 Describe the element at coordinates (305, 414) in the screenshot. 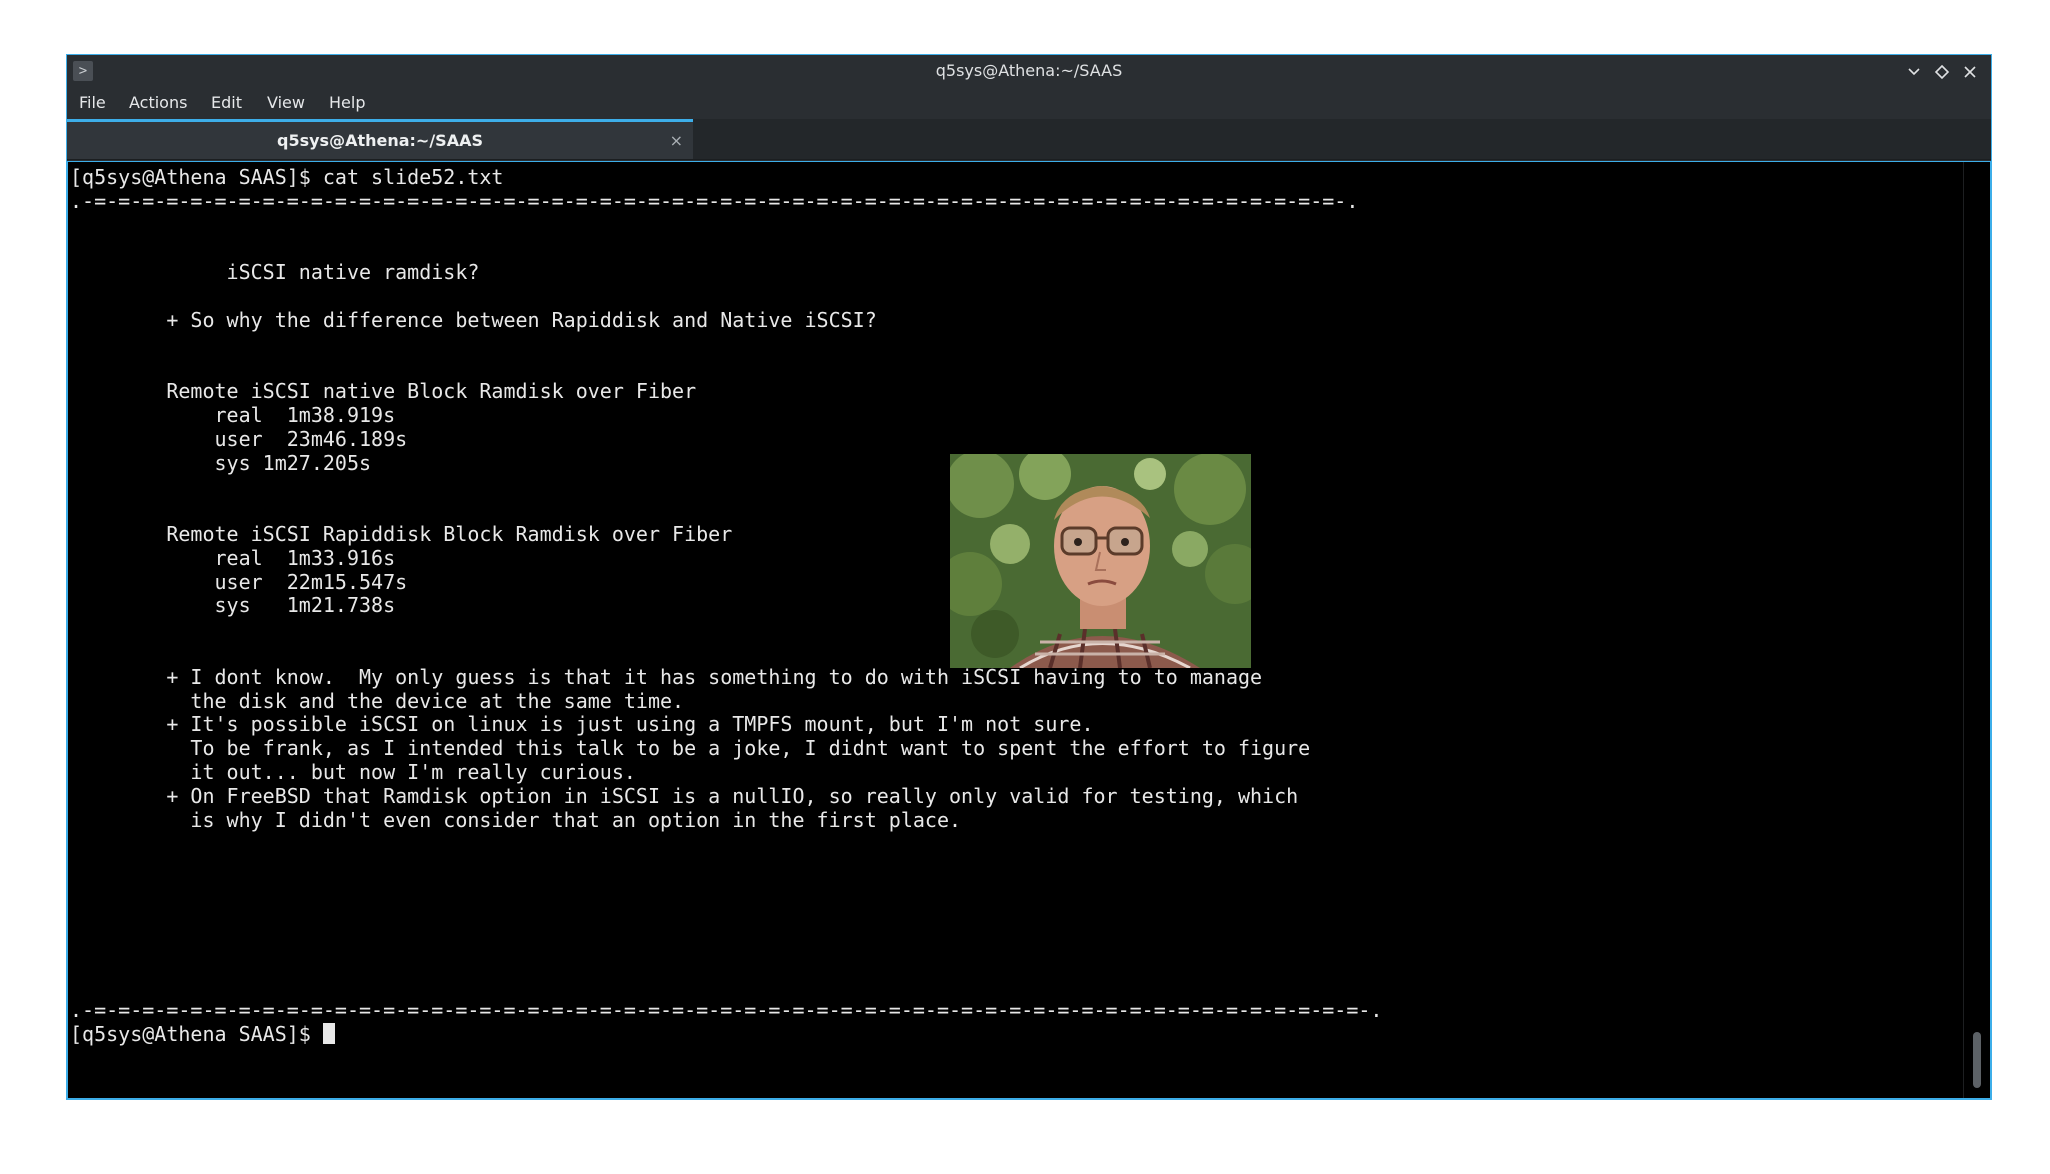

I see `terminal-line: real 1m38.919s` at that location.